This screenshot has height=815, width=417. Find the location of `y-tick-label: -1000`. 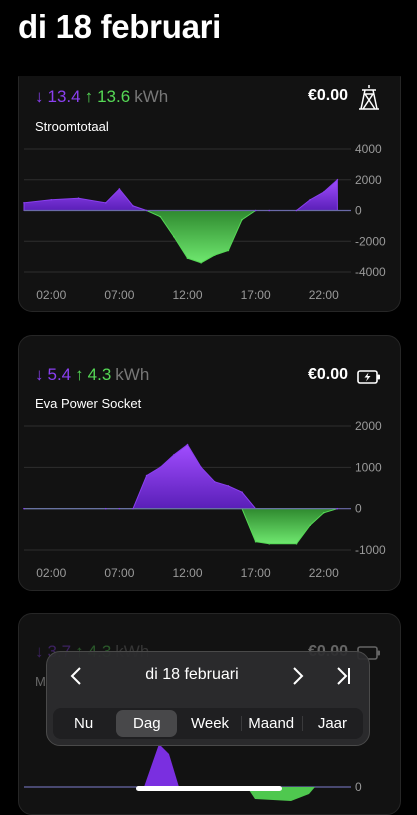

y-tick-label: -1000 is located at coordinates (370, 550).